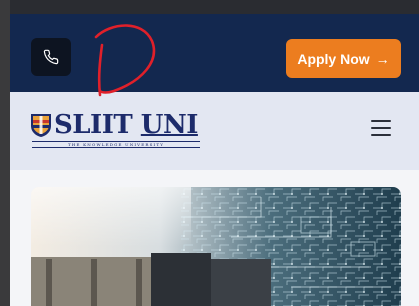  Describe the element at coordinates (169, 125) in the screenshot. I see `logo-brand-suffix: UNI` at that location.